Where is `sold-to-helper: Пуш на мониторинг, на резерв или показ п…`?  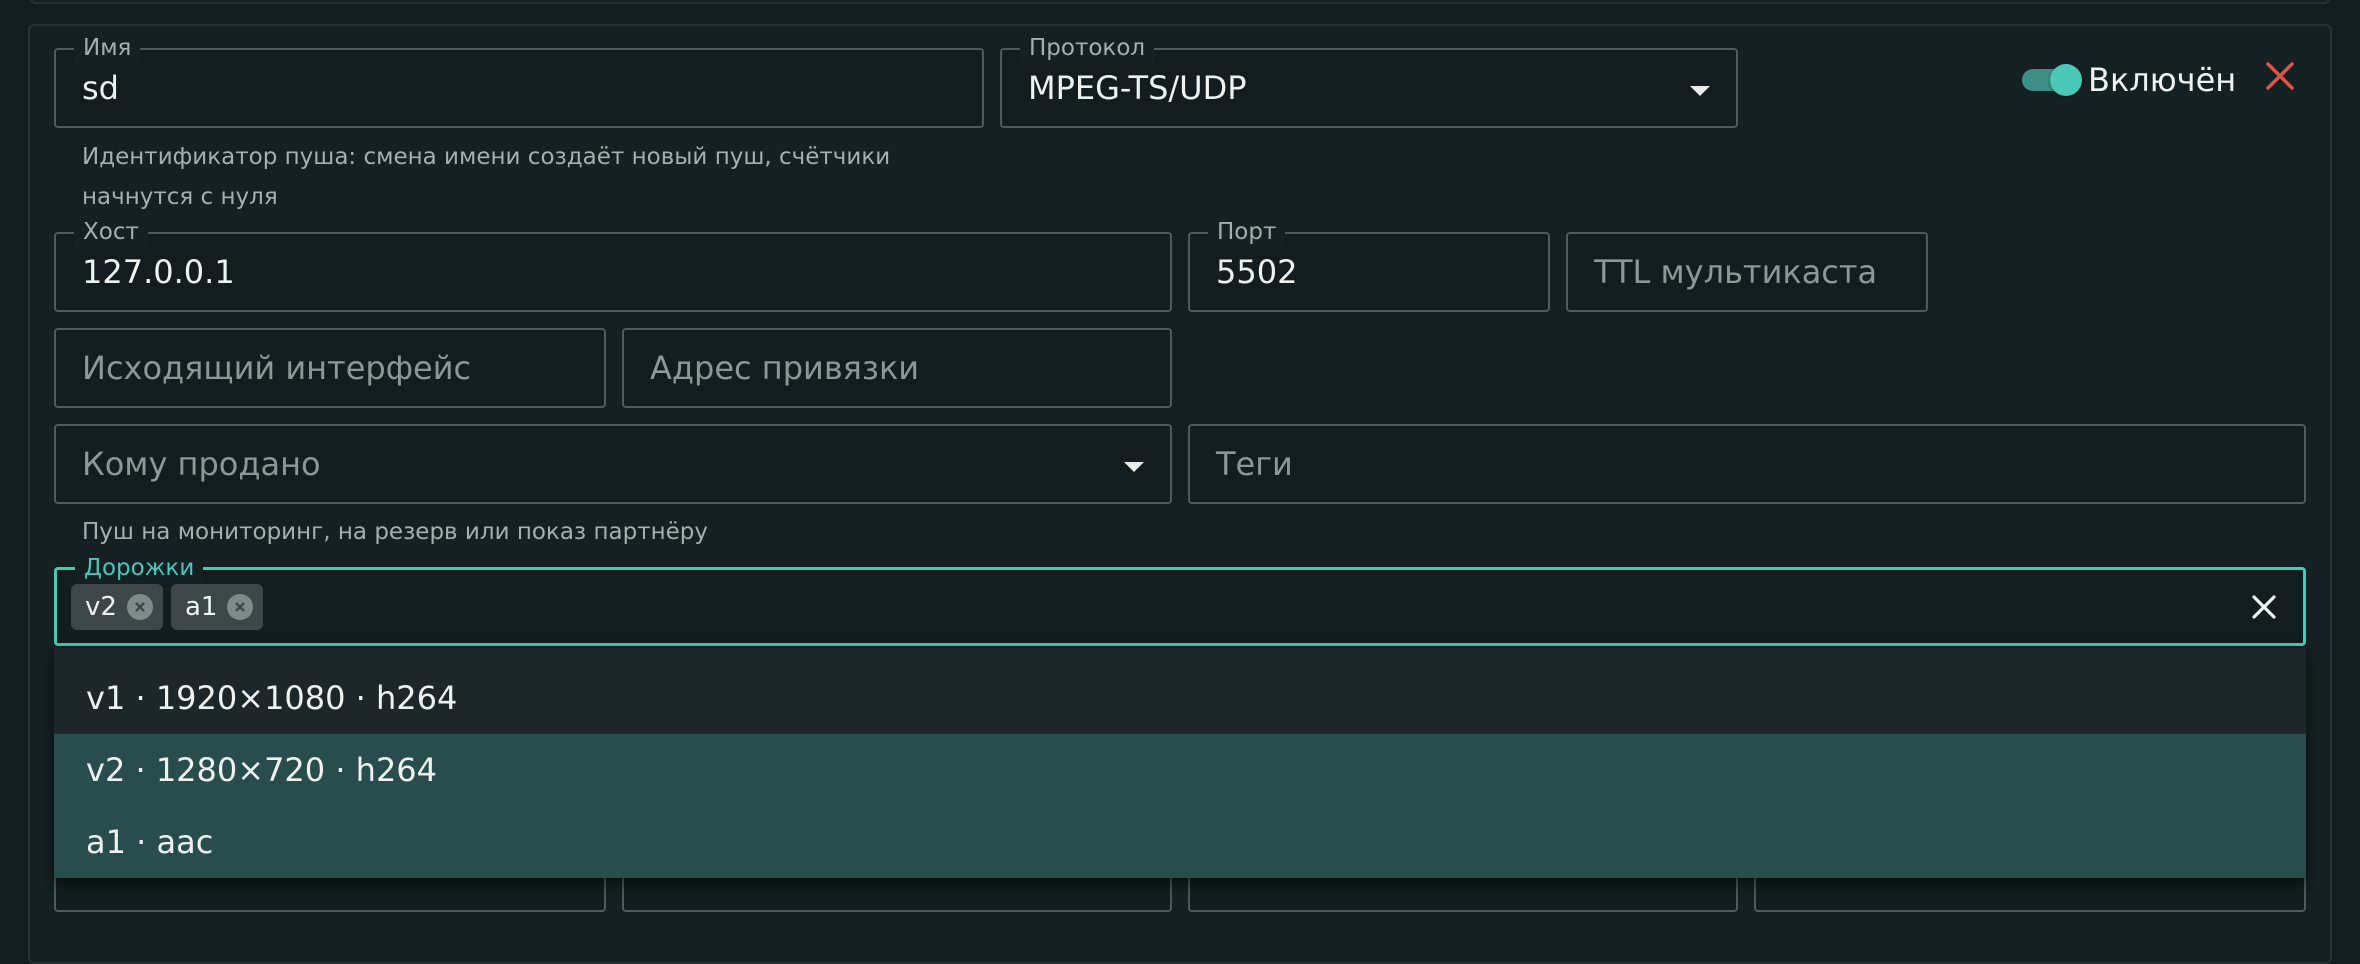
sold-to-helper: Пуш на мониторинг, на резерв или показ п… is located at coordinates (395, 532).